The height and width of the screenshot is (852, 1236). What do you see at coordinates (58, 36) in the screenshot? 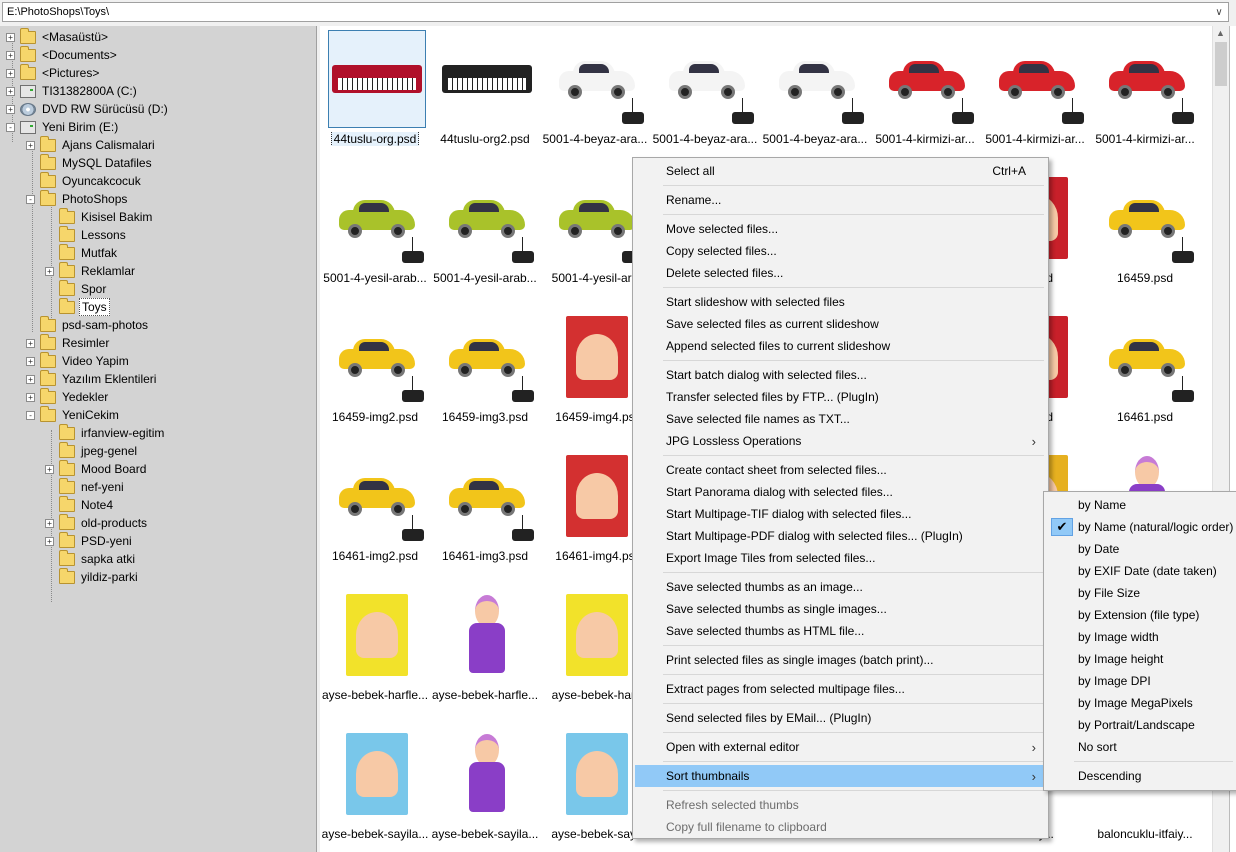
I see `tree-item: + <Masaüstü>` at bounding box center [58, 36].